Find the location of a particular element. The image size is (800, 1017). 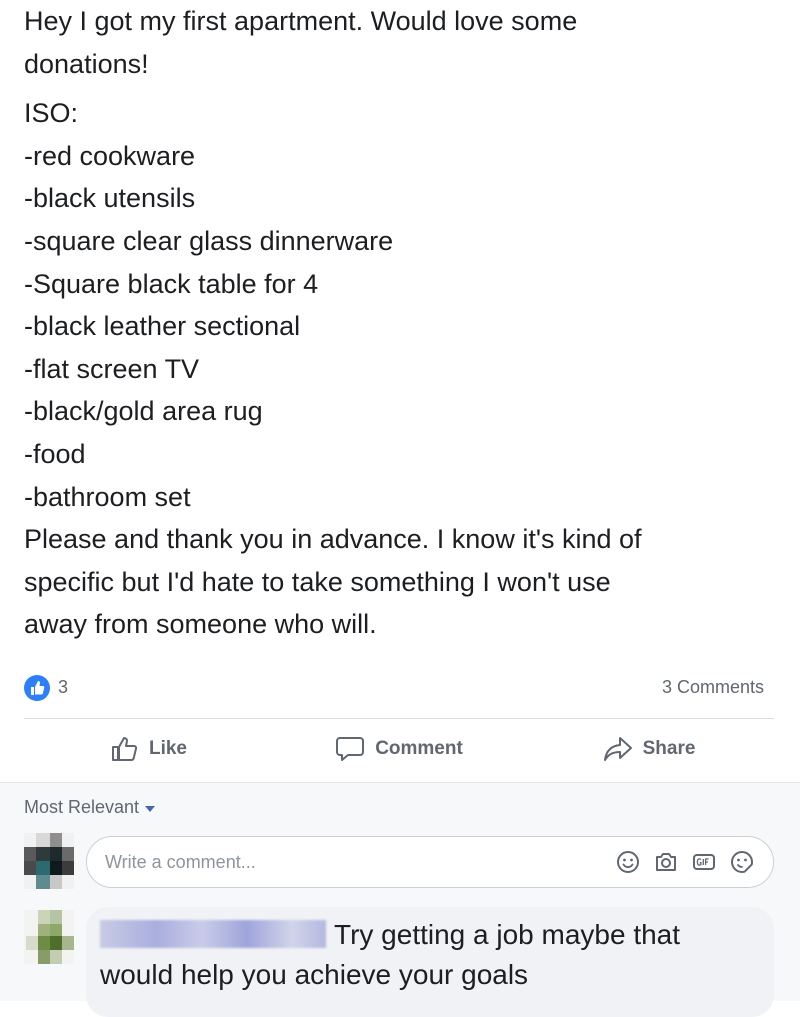

commenter-avatar is located at coordinates (49, 937).